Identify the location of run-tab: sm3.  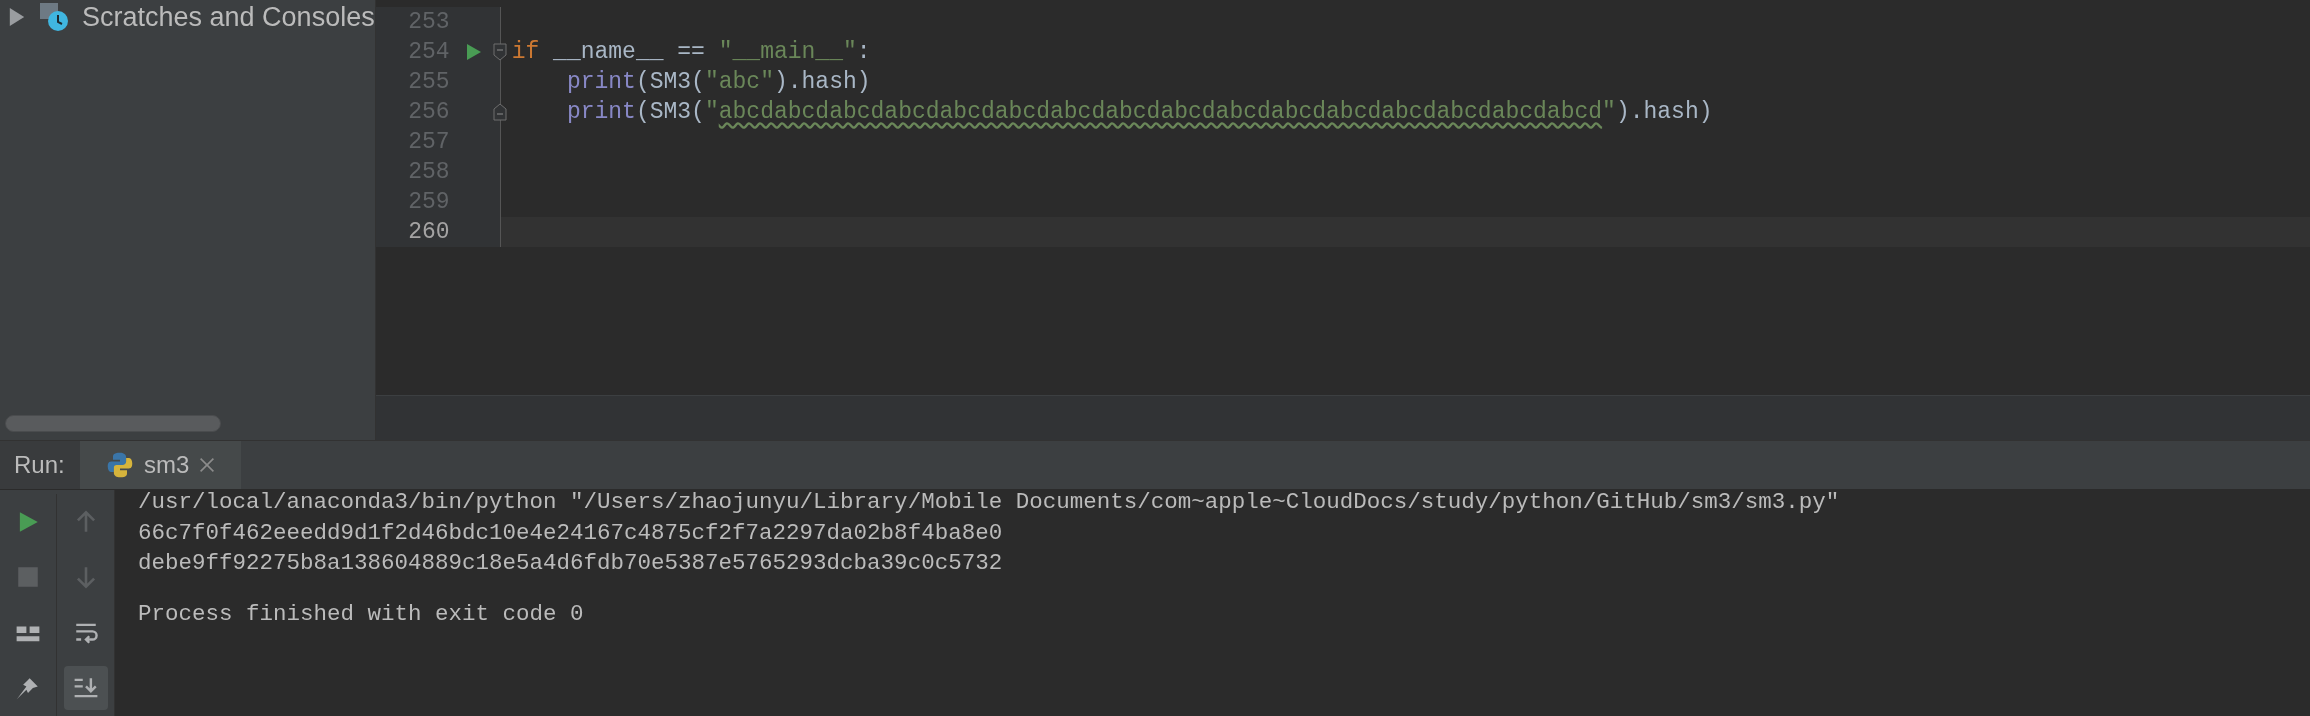
(161, 465).